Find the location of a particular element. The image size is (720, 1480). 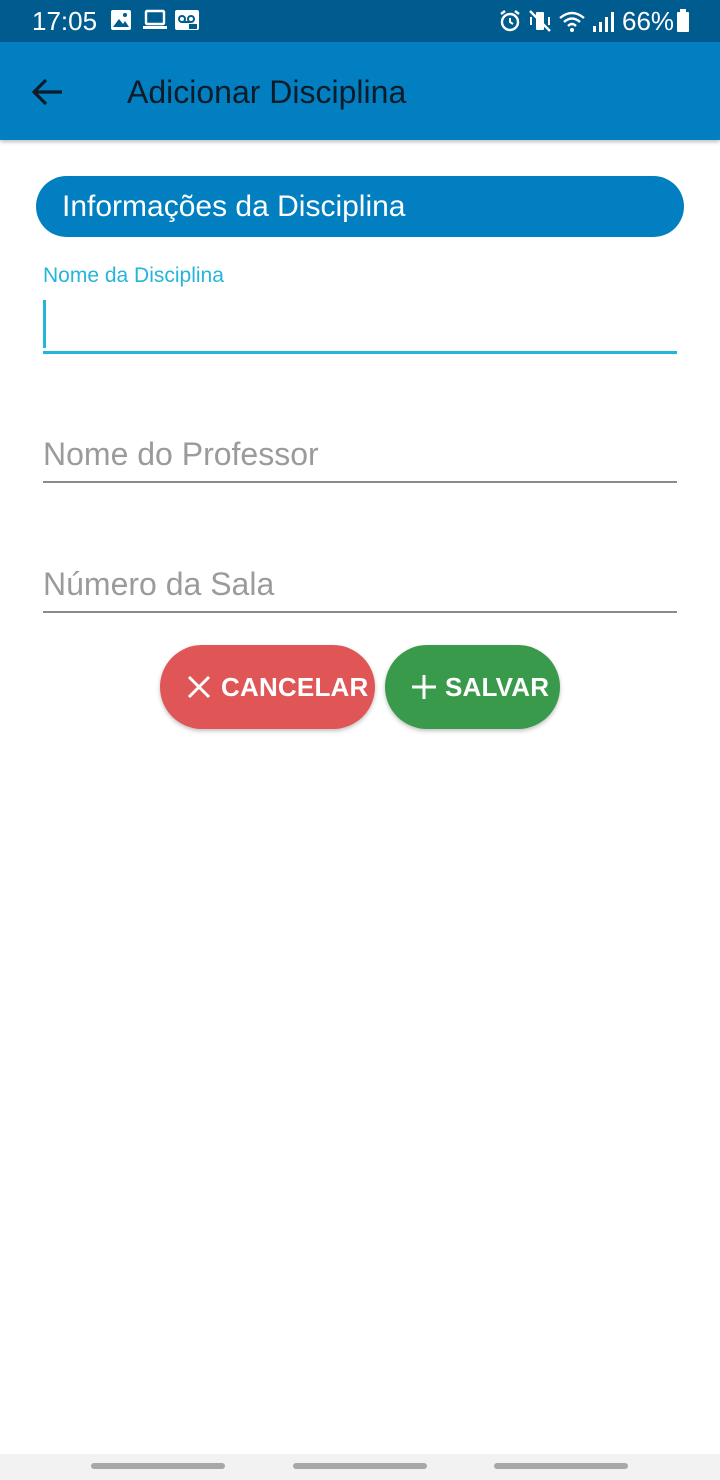

save-button: SALVAR is located at coordinates (472, 687).